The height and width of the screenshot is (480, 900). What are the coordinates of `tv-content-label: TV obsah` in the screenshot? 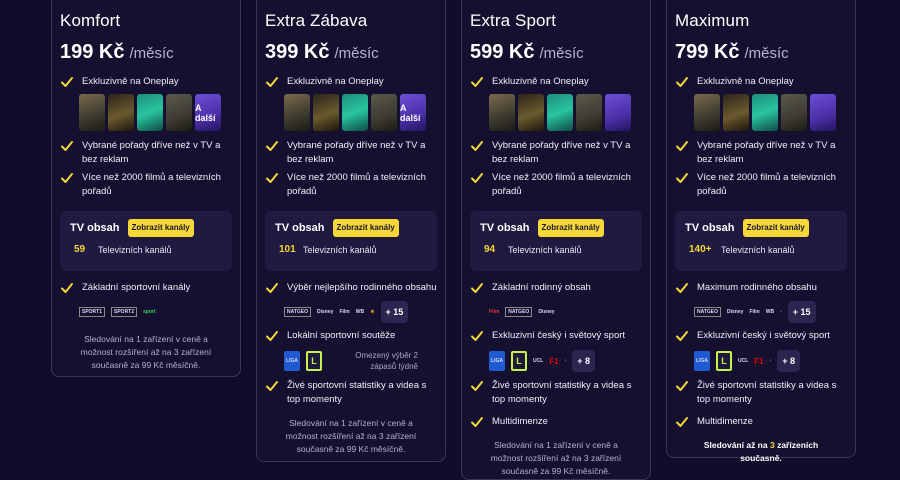 It's located at (300, 228).